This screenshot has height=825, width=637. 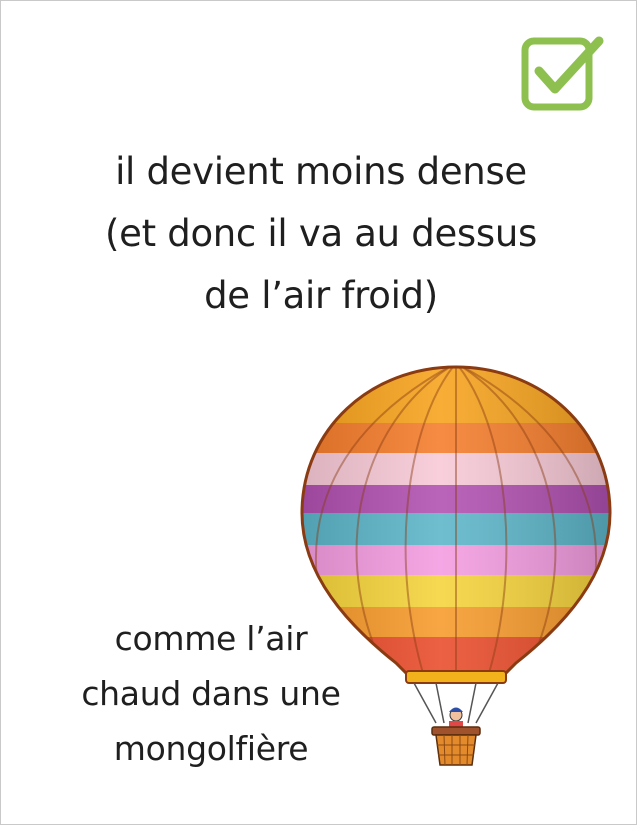 I want to click on checkbox-checked-icon, so click(x=562, y=73).